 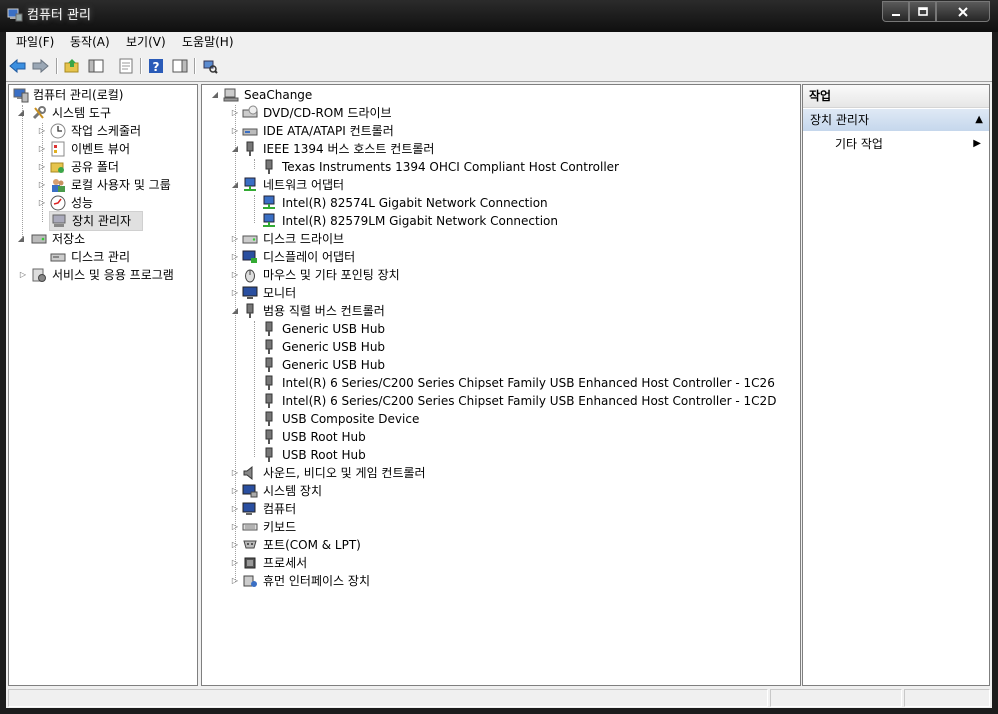 What do you see at coordinates (497, 563) in the screenshot?
I see `device-category-processors: ▷ 프로세서` at bounding box center [497, 563].